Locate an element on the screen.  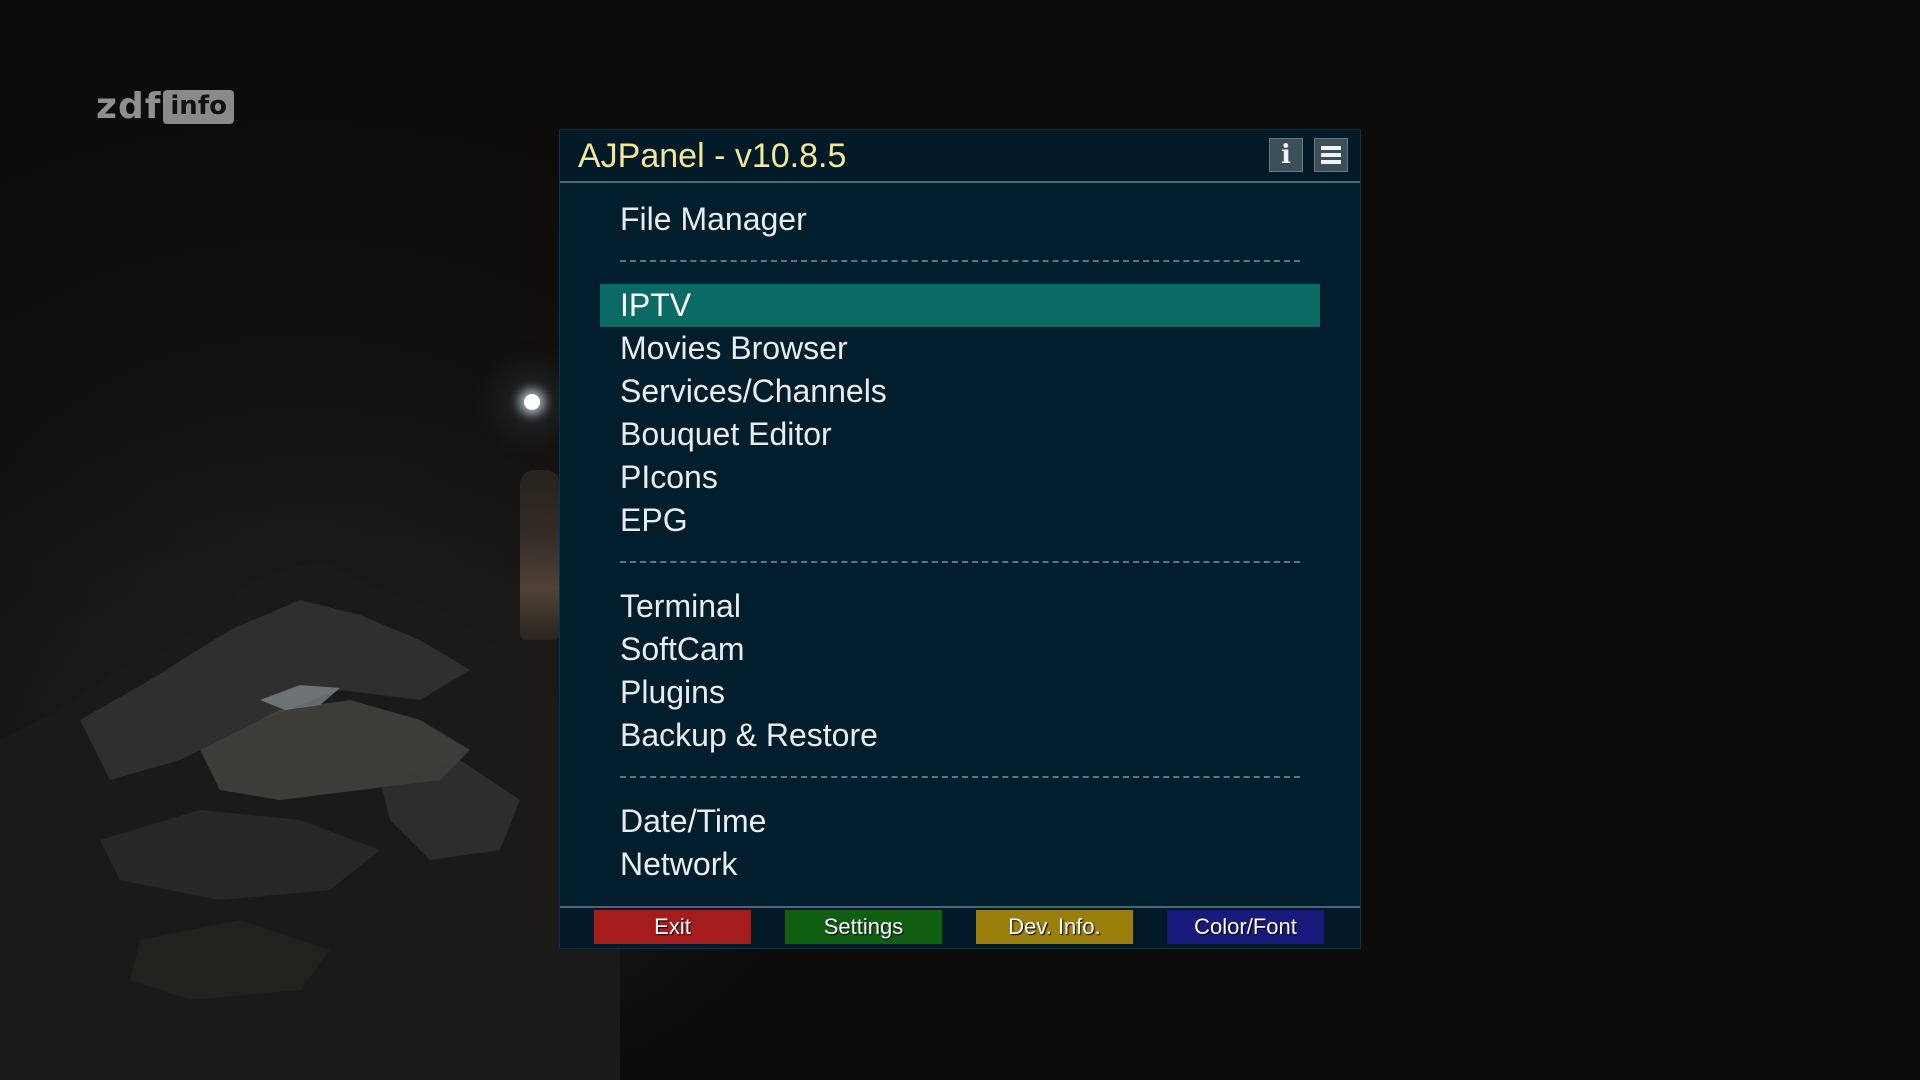
exit-button: Exit is located at coordinates (672, 927).